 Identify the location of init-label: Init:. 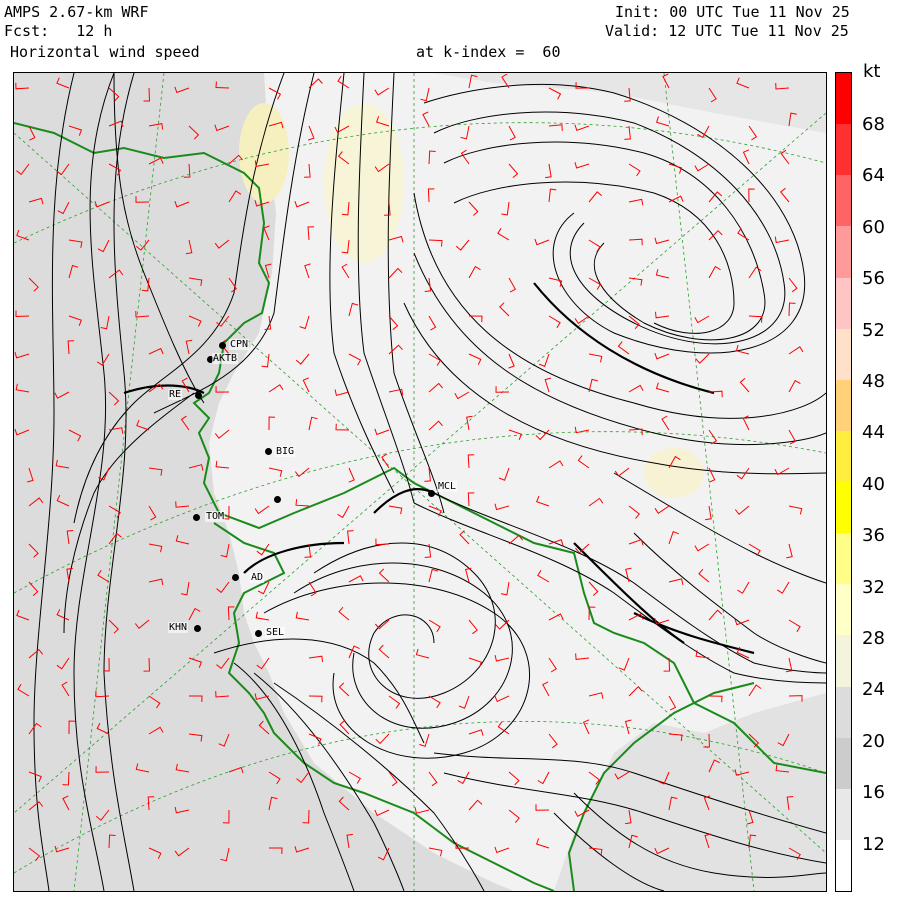
(638, 12).